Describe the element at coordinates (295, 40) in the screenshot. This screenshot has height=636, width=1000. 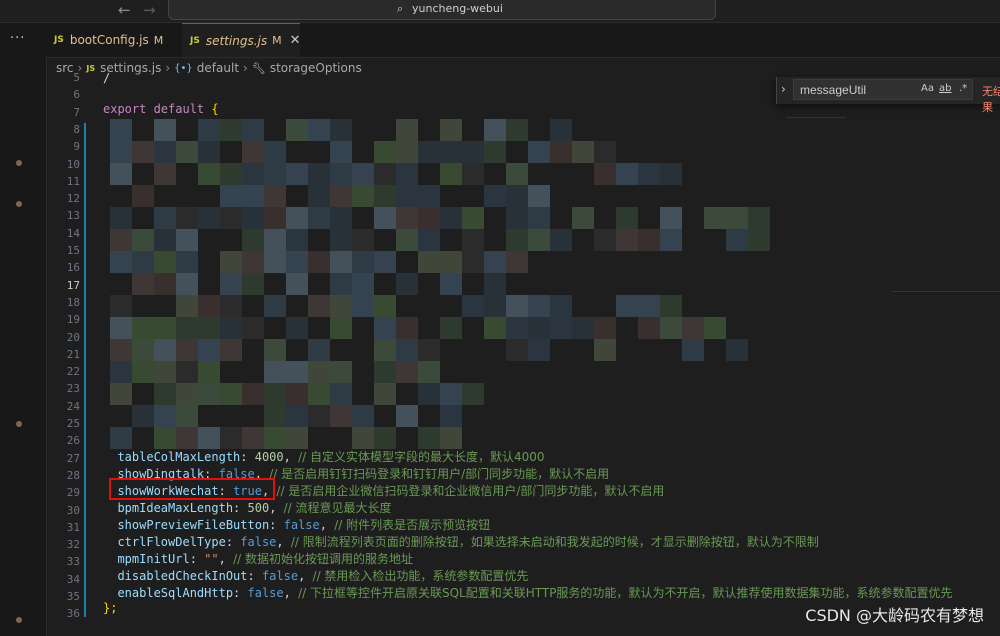
I see `close-icon: ✕` at that location.